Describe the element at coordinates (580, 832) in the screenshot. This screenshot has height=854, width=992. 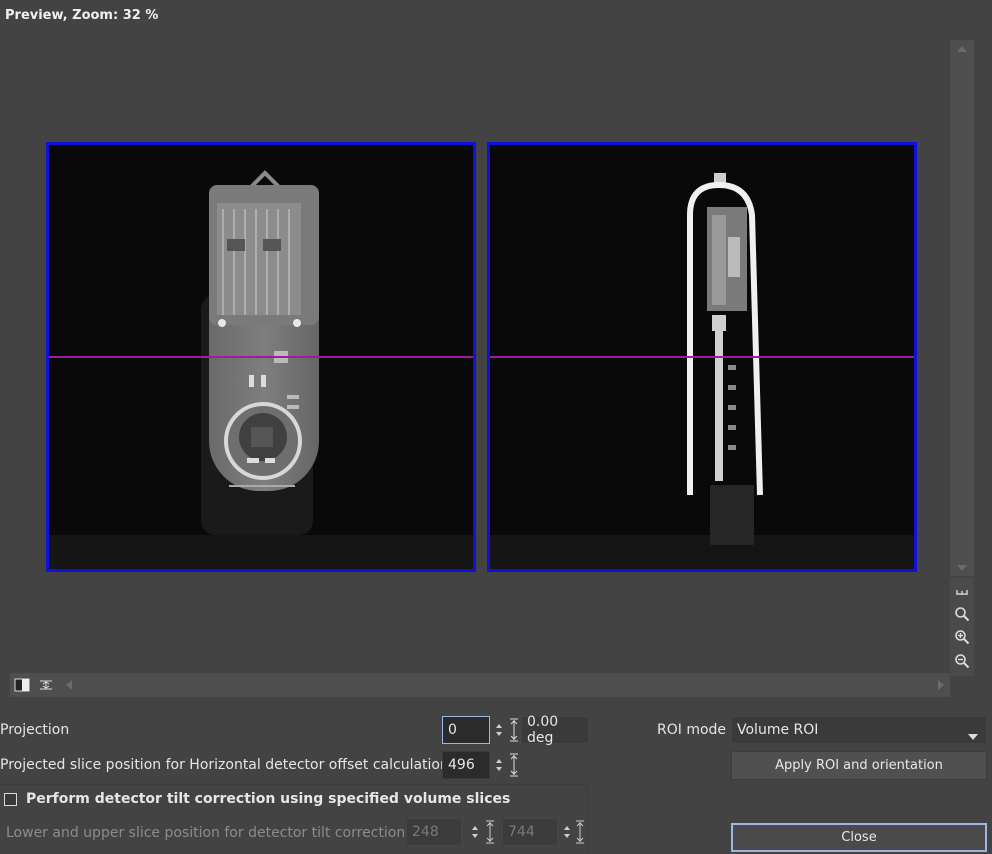
I see `tilt-upper-fit-icon` at that location.